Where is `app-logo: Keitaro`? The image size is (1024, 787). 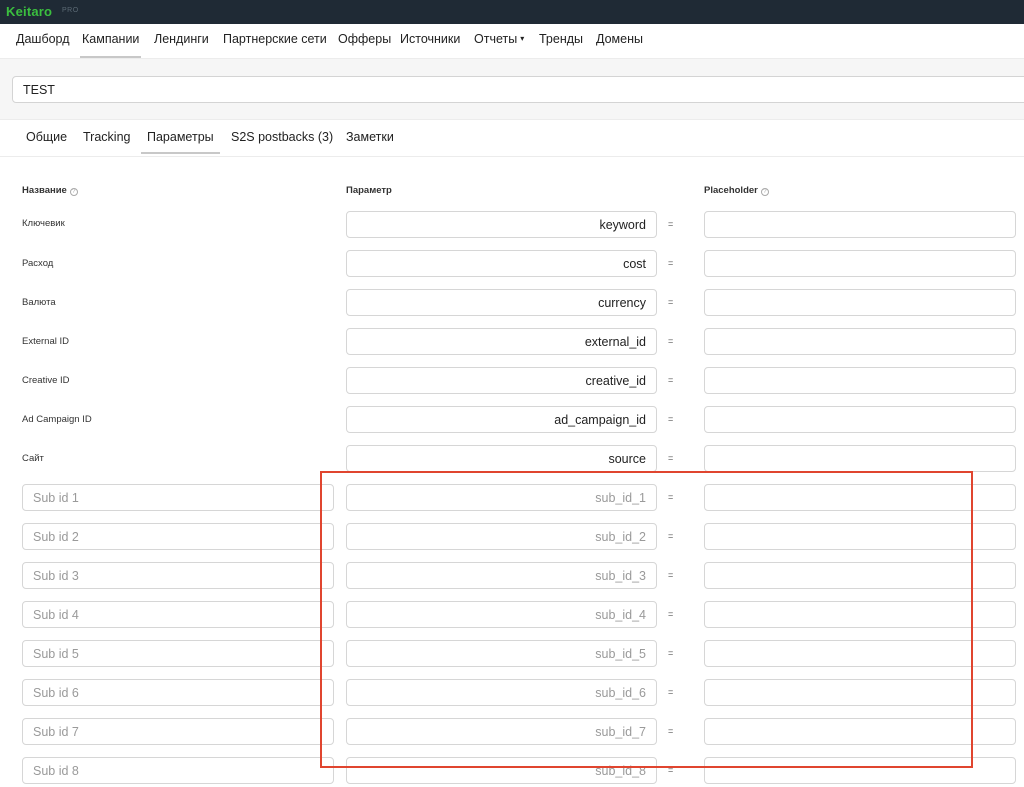 app-logo: Keitaro is located at coordinates (29, 11).